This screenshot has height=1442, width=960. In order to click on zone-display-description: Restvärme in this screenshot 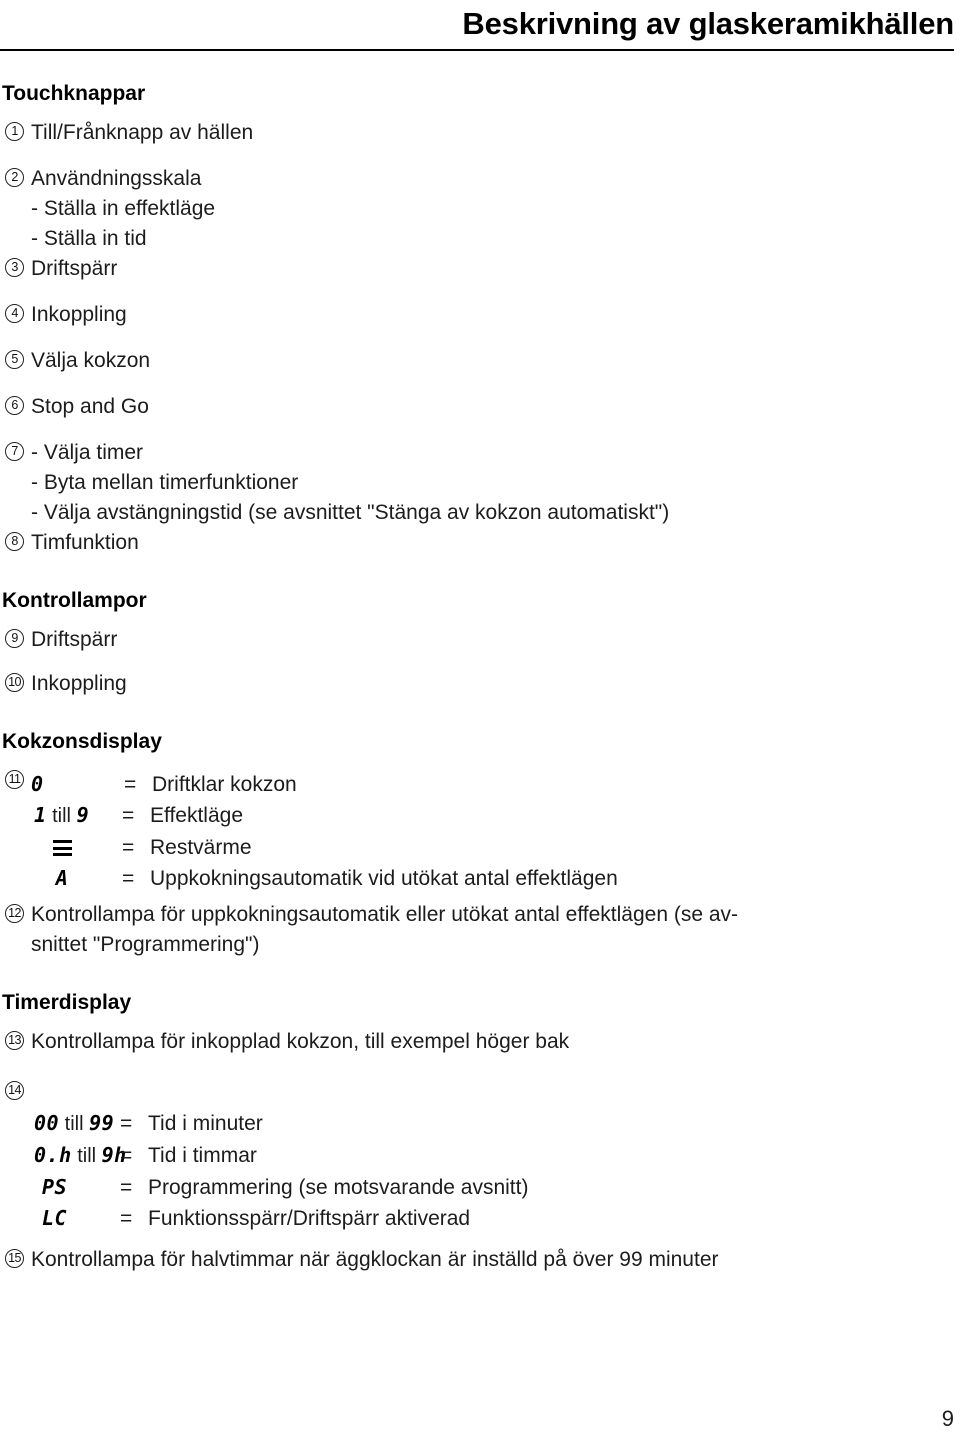, I will do `click(201, 847)`.